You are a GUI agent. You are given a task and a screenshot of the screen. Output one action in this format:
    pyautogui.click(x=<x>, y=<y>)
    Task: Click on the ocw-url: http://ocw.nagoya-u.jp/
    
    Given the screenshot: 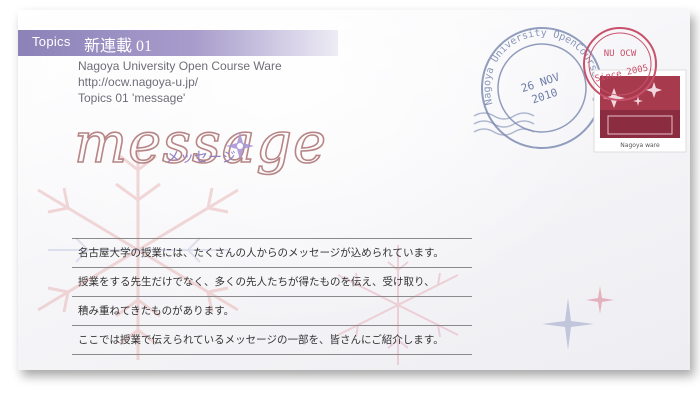 What is the action you would take?
    pyautogui.click(x=138, y=82)
    